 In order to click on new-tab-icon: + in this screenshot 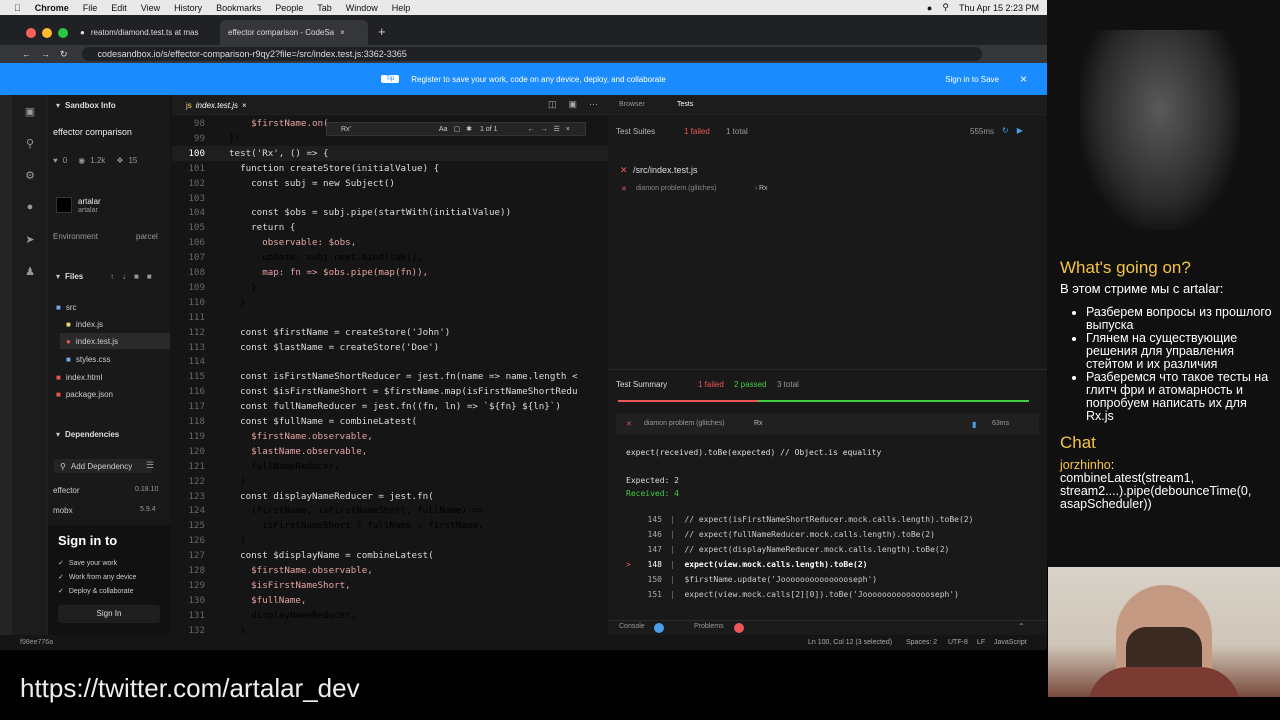, I will do `click(382, 31)`.